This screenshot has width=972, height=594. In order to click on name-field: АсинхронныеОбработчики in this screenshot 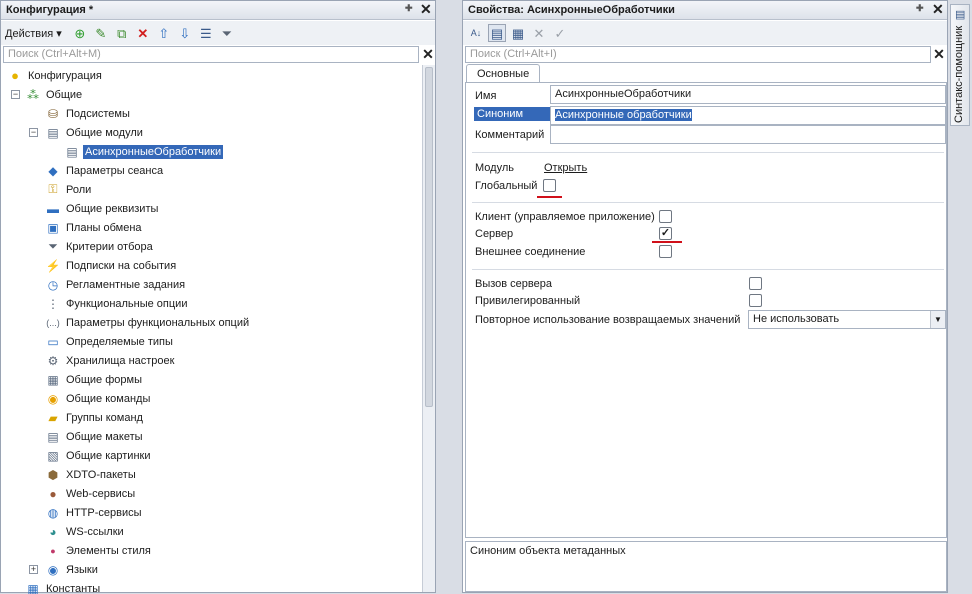, I will do `click(748, 94)`.